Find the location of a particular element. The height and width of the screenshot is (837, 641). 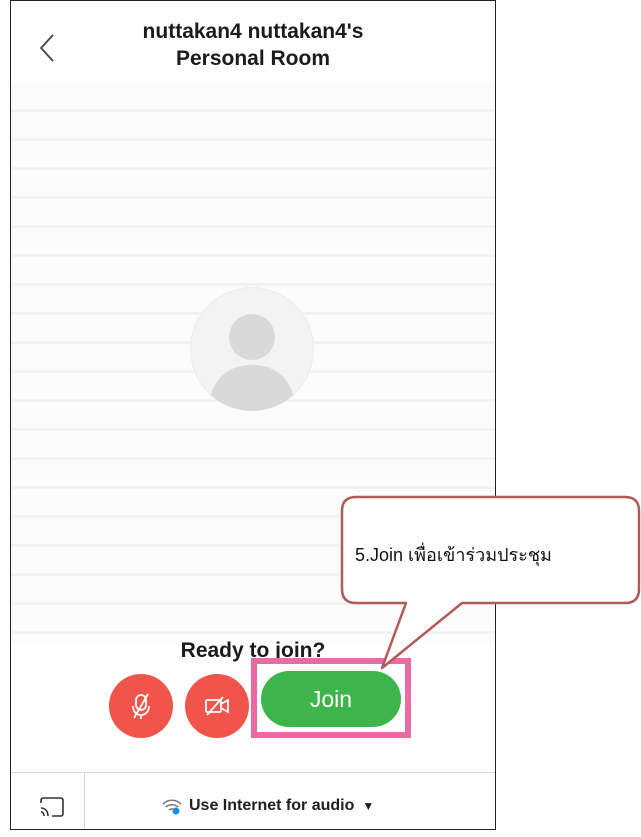

wifi-icon is located at coordinates (172, 807).